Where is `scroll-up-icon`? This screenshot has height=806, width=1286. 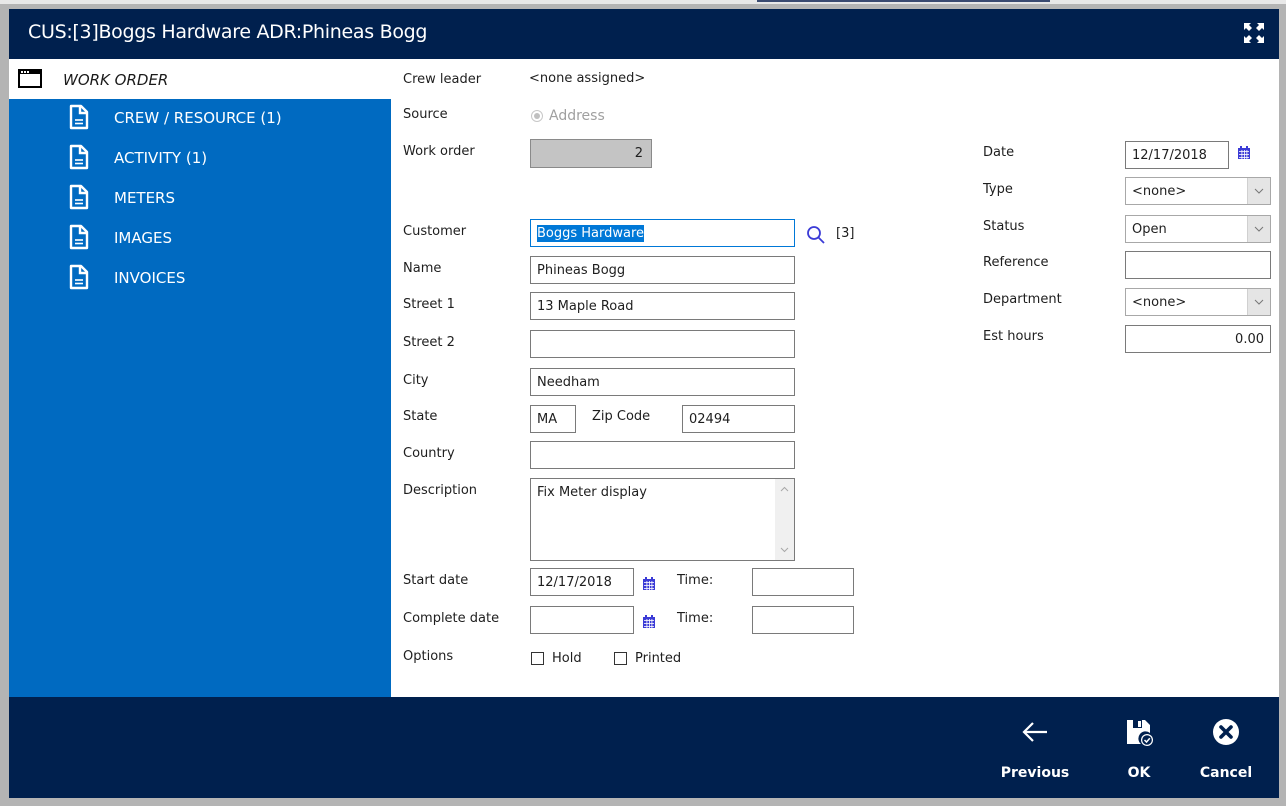 scroll-up-icon is located at coordinates (784, 489).